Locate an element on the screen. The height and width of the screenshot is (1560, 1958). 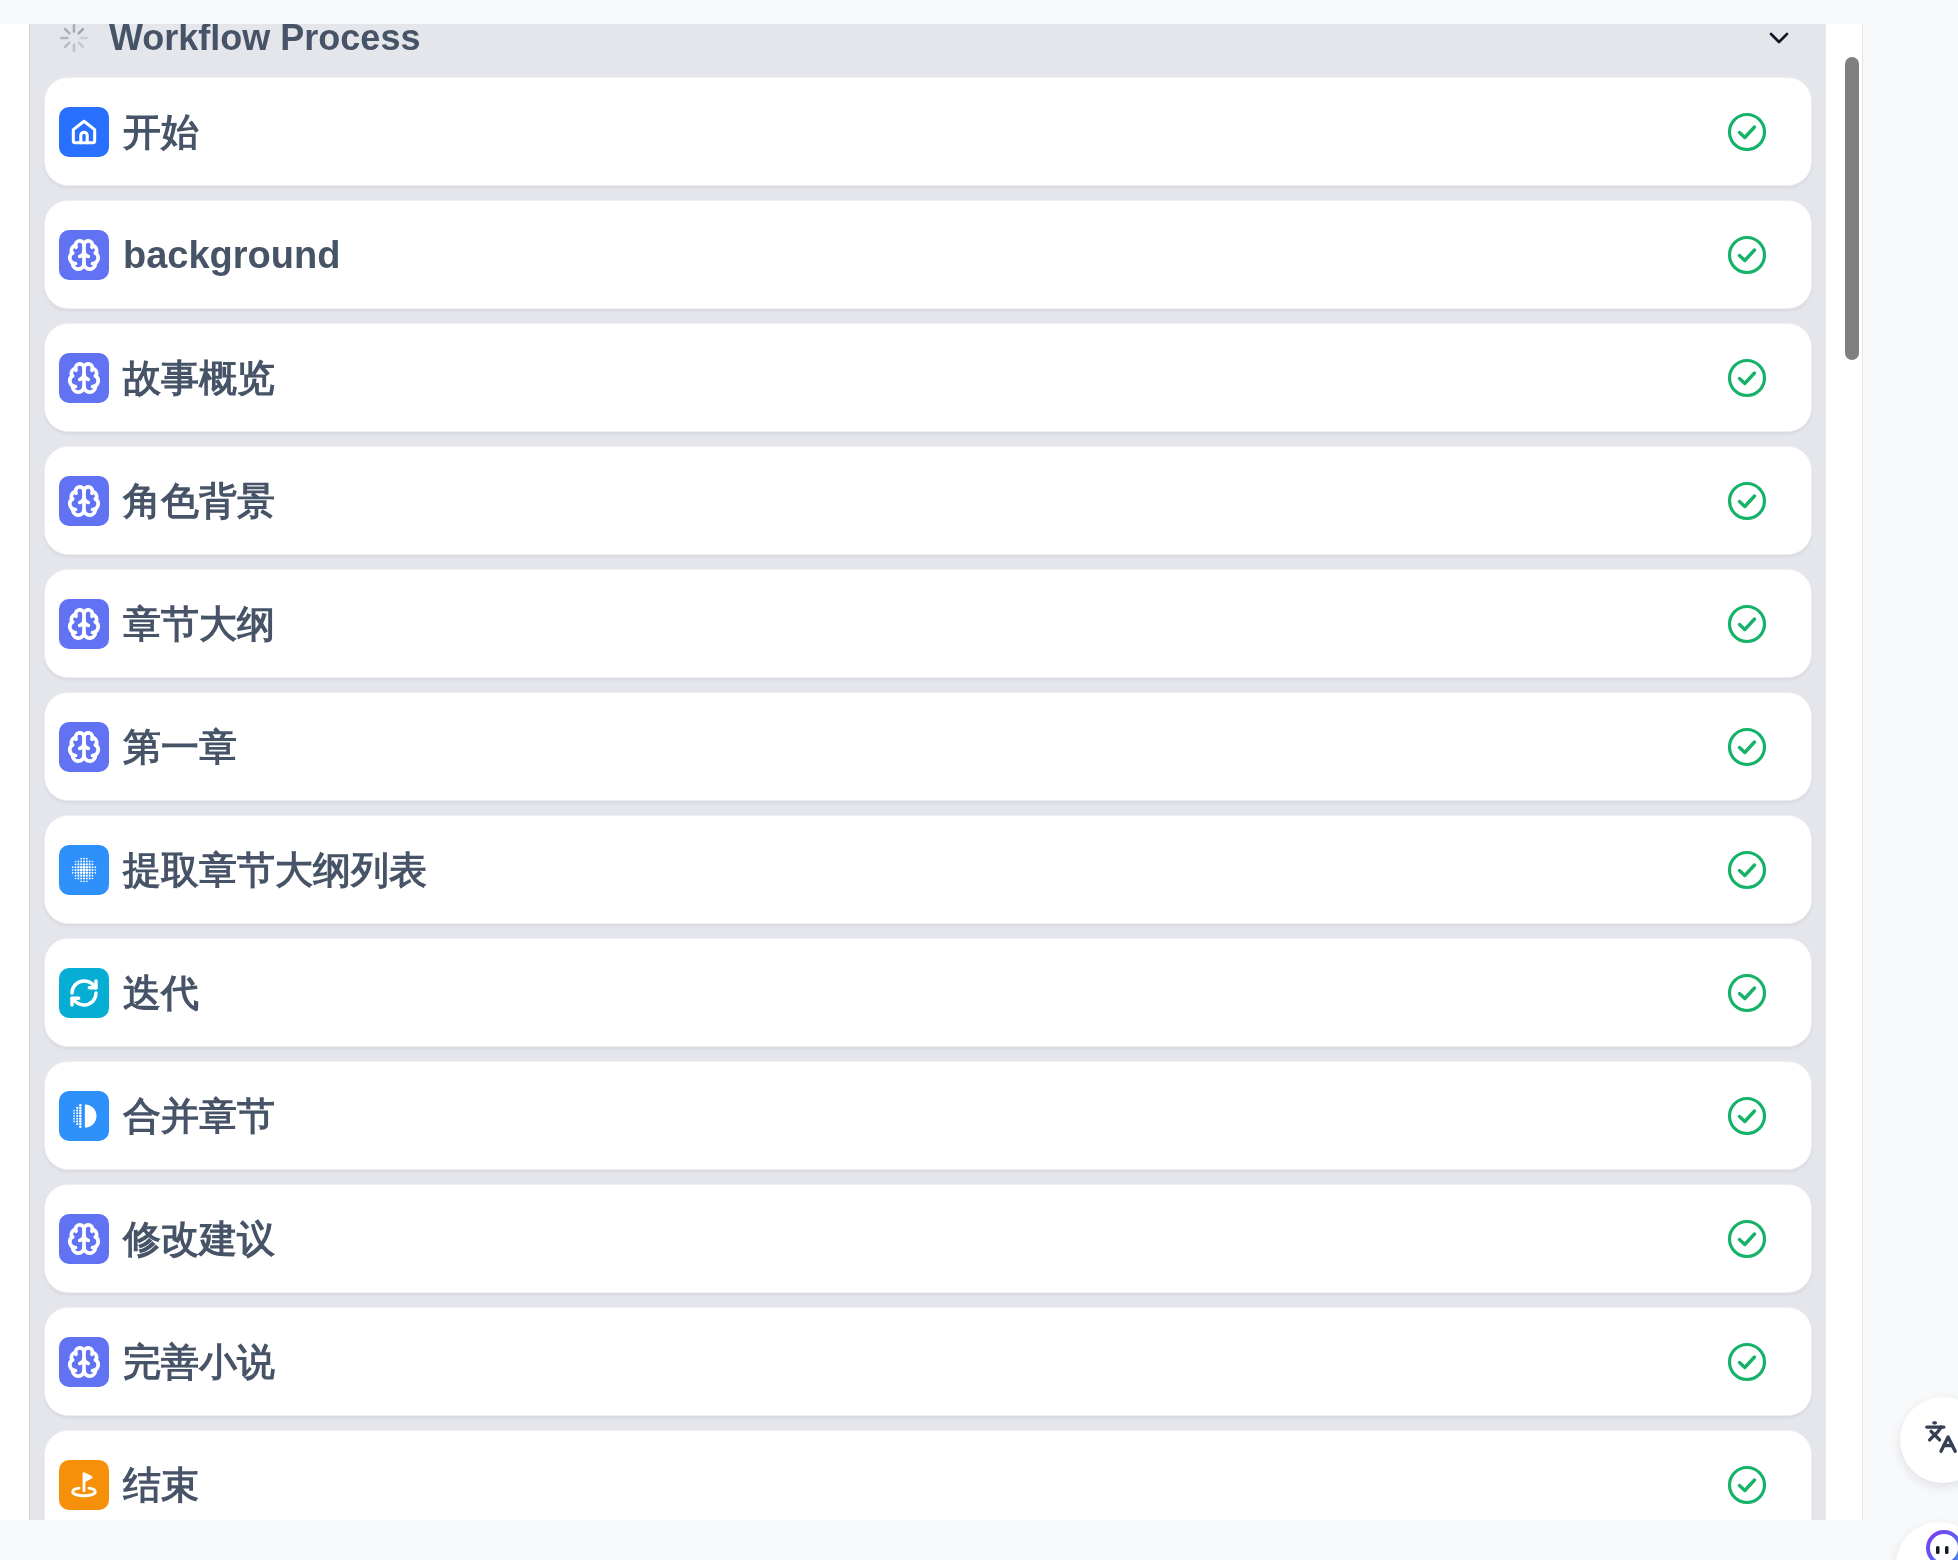
node-card: 迭代 is located at coordinates (928, 992).